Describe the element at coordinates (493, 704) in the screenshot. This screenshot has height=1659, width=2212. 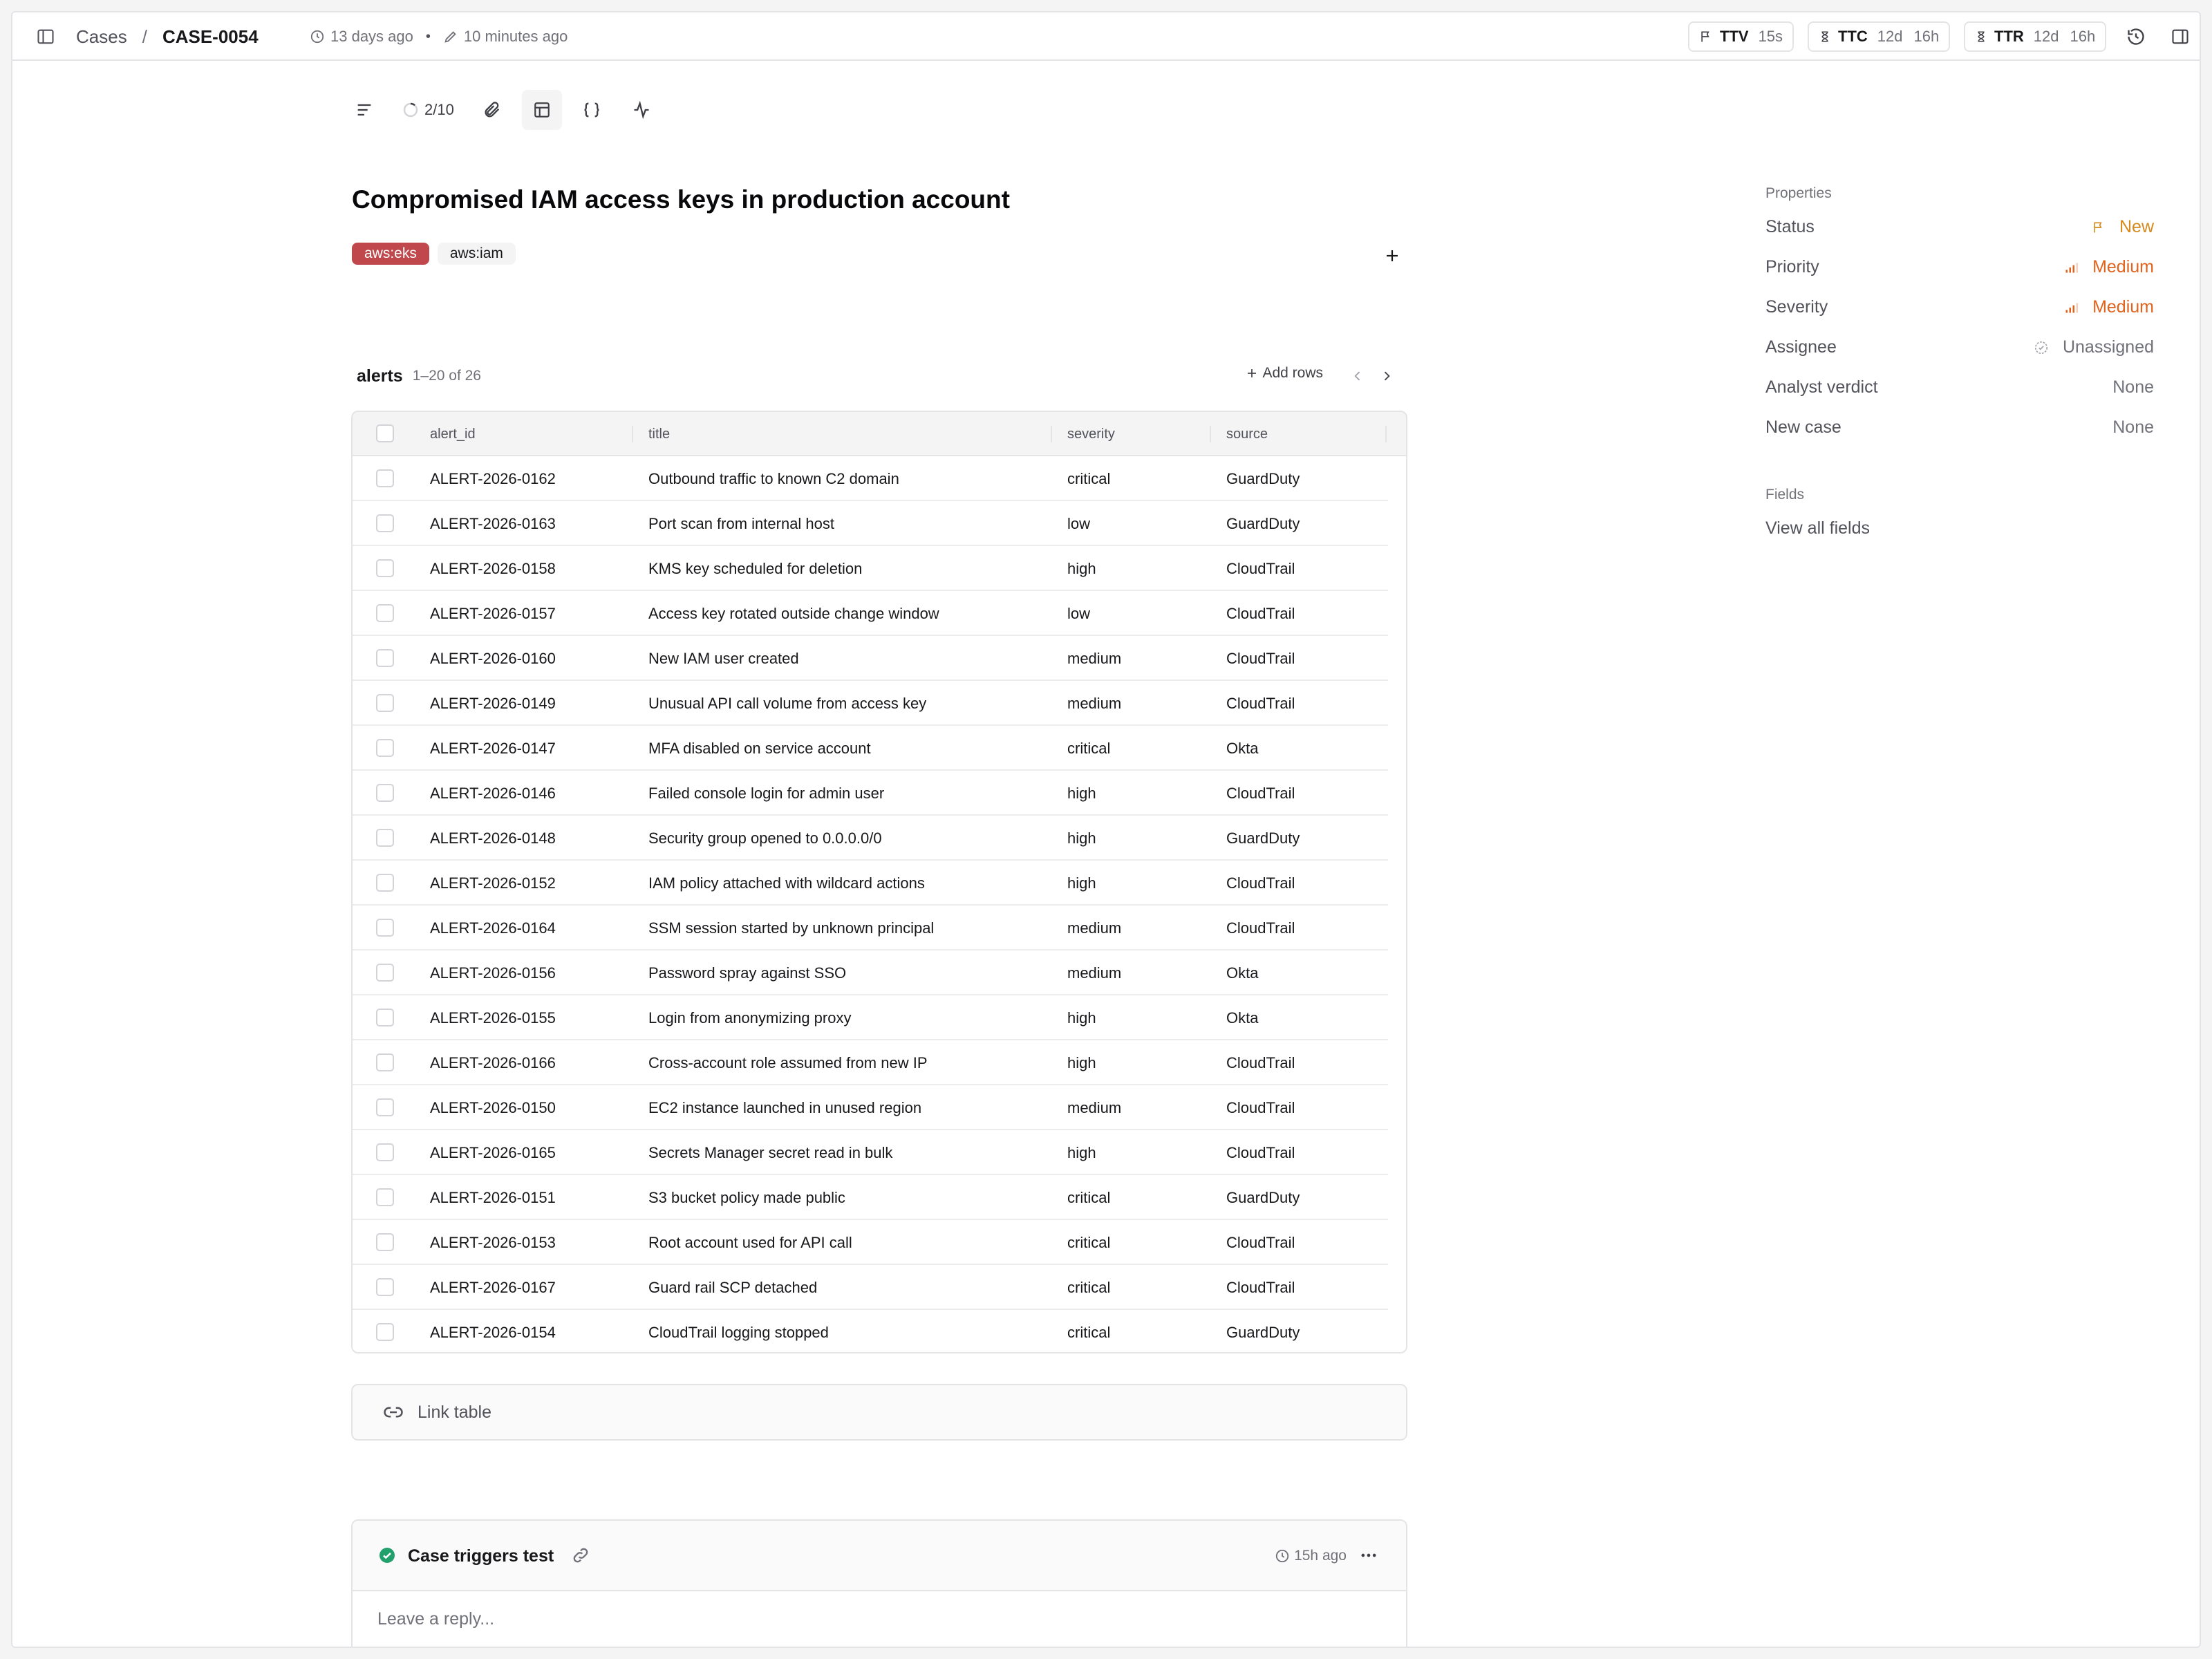
I see `table-cell-alert-id: ALERT-2026-0149` at that location.